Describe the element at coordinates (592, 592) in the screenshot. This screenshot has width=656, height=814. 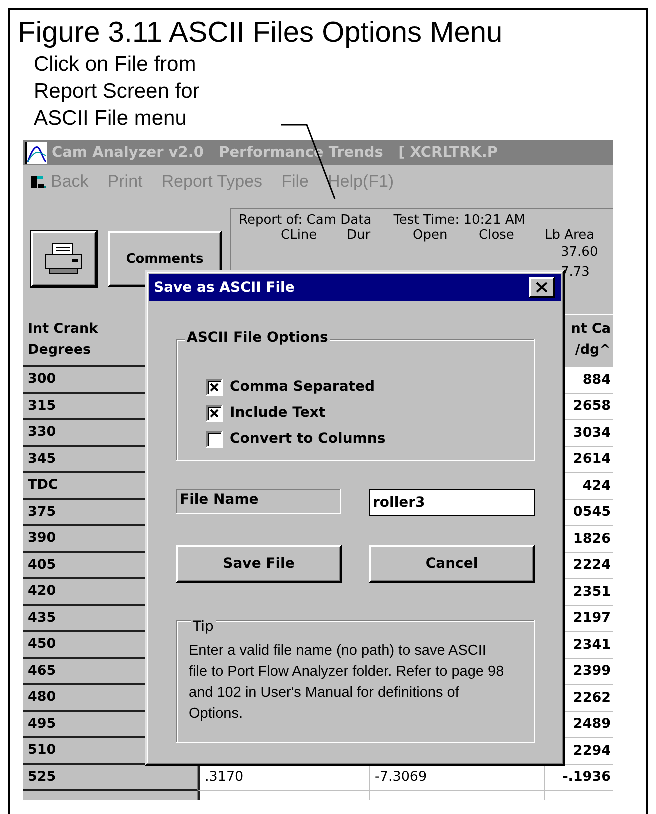
I see `table-cell: 2351` at that location.